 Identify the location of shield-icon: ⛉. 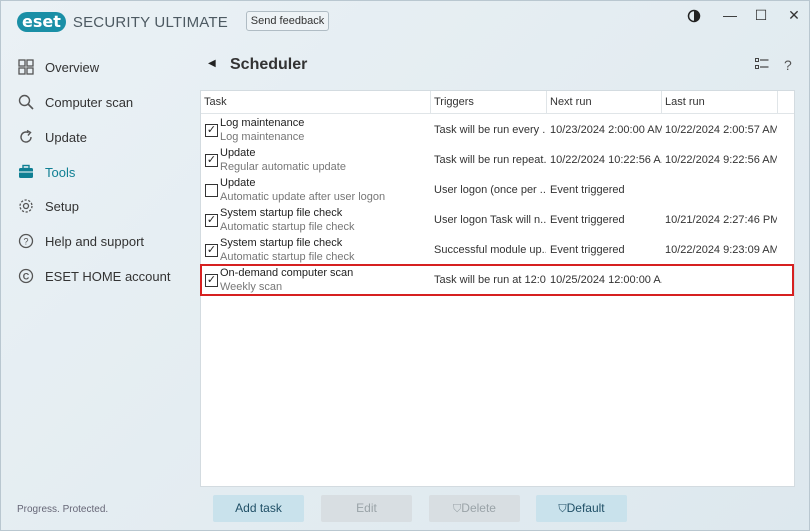
(562, 509).